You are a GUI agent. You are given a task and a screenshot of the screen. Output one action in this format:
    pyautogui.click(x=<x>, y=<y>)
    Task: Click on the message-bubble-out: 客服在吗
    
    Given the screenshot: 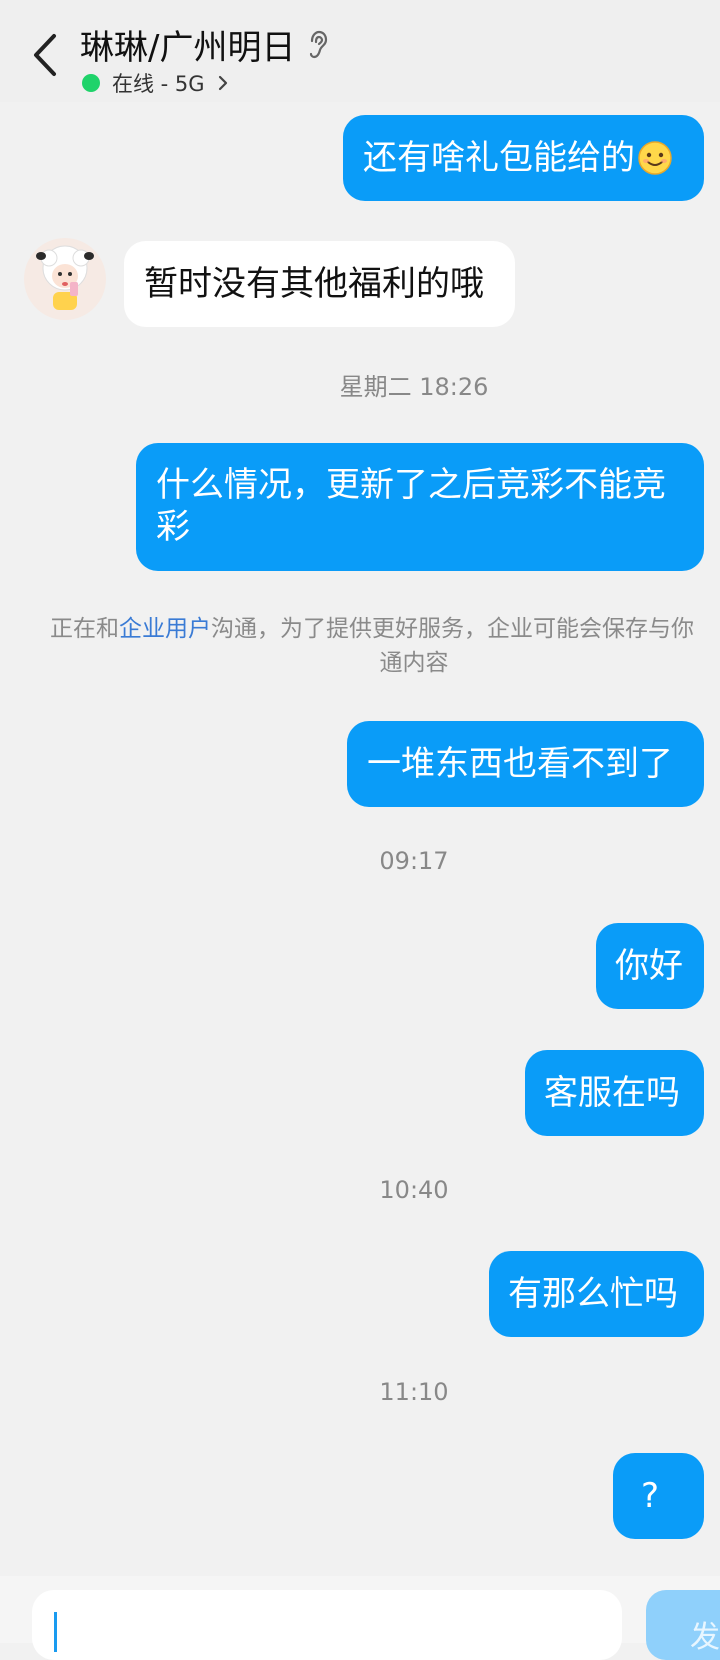 What is the action you would take?
    pyautogui.click(x=614, y=1093)
    